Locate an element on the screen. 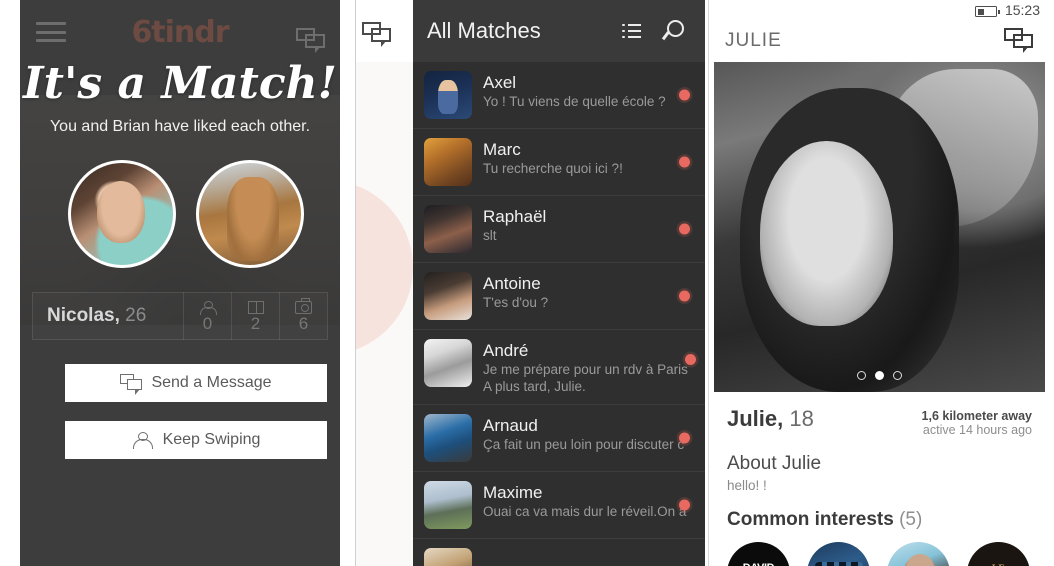 The width and height of the screenshot is (1054, 566). match-message: T'es d'ou ? is located at coordinates (516, 302).